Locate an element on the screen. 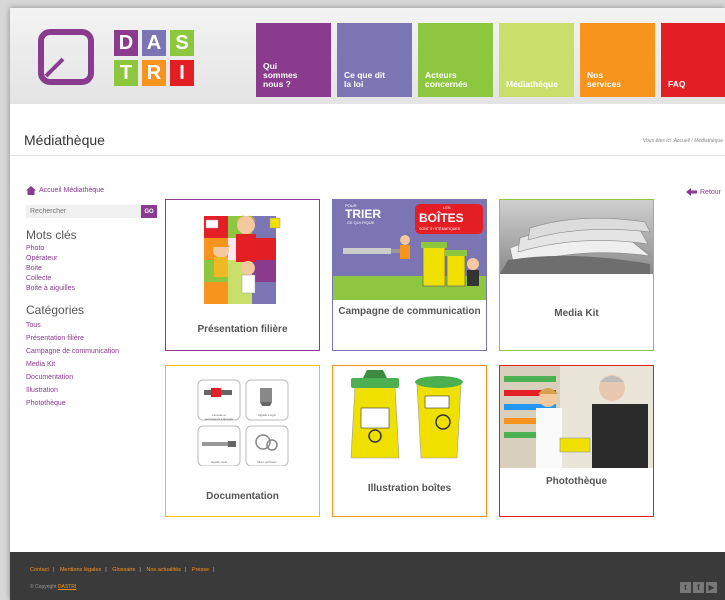  home-link: Accueil Médiathèque is located at coordinates (93, 190).